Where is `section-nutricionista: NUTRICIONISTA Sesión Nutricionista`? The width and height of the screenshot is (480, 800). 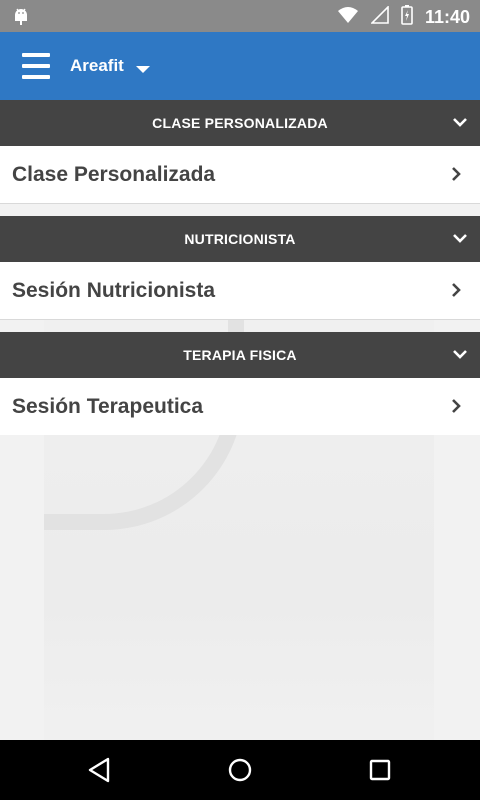 section-nutricionista: NUTRICIONISTA Sesión Nutricionista is located at coordinates (240, 268).